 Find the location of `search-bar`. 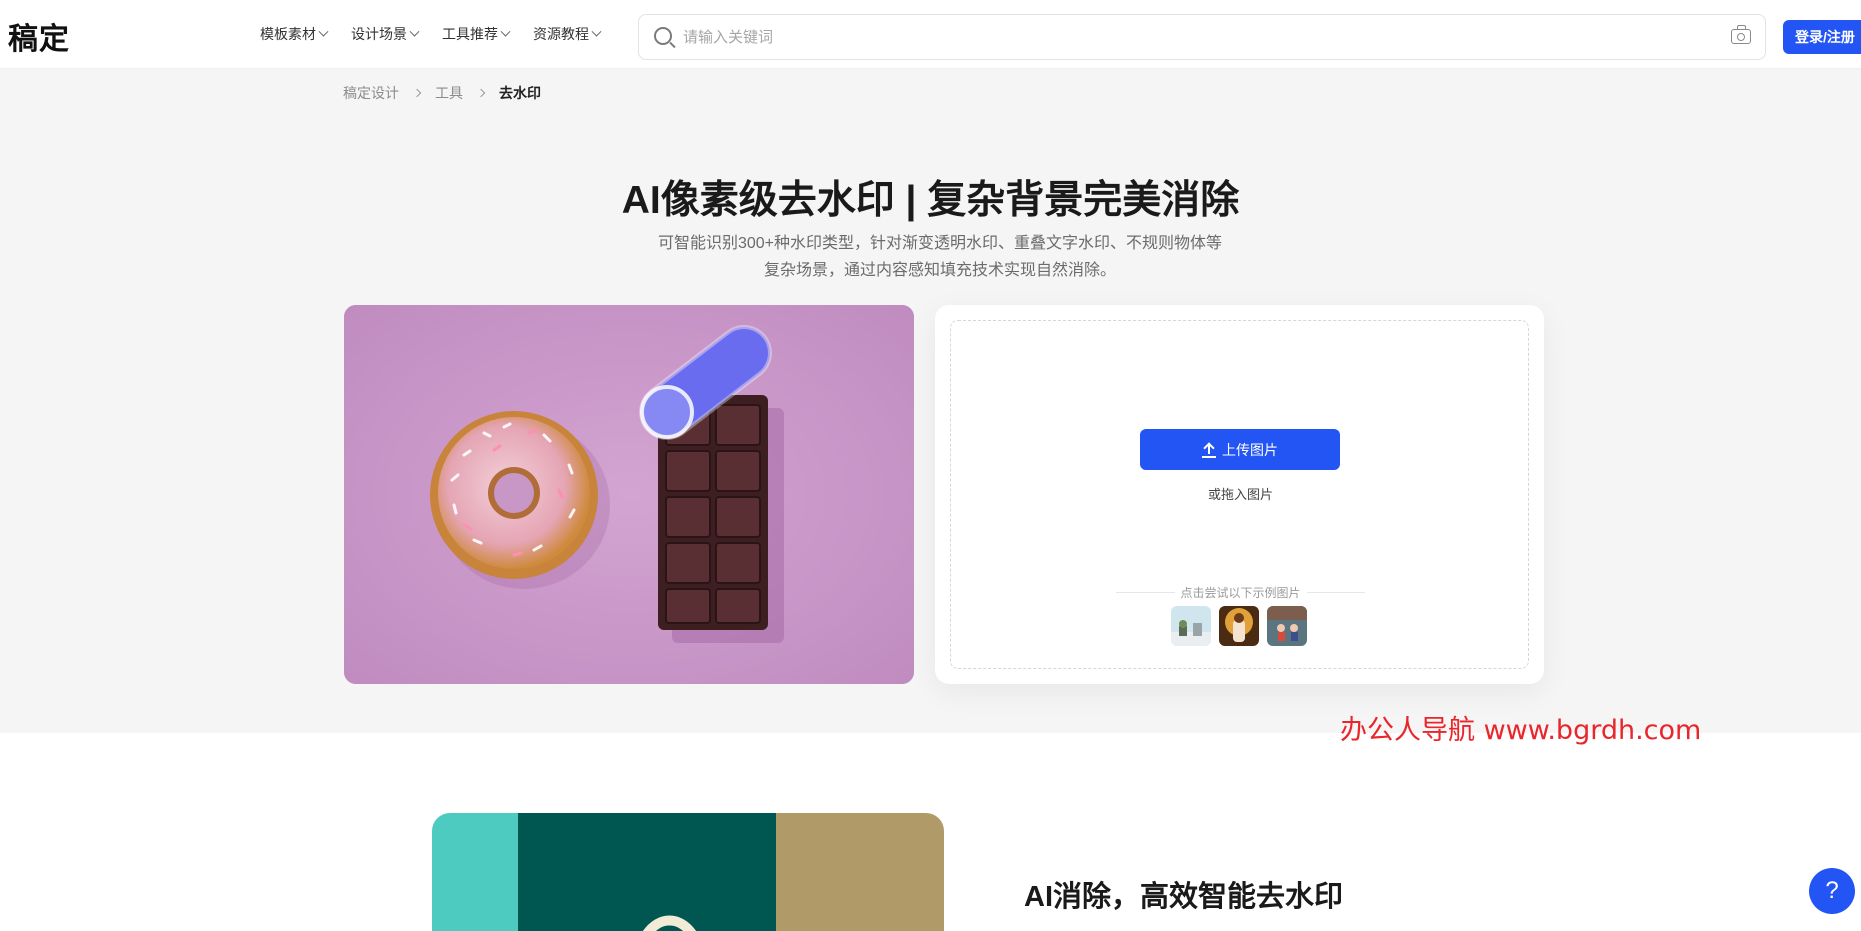

search-bar is located at coordinates (1202, 37).